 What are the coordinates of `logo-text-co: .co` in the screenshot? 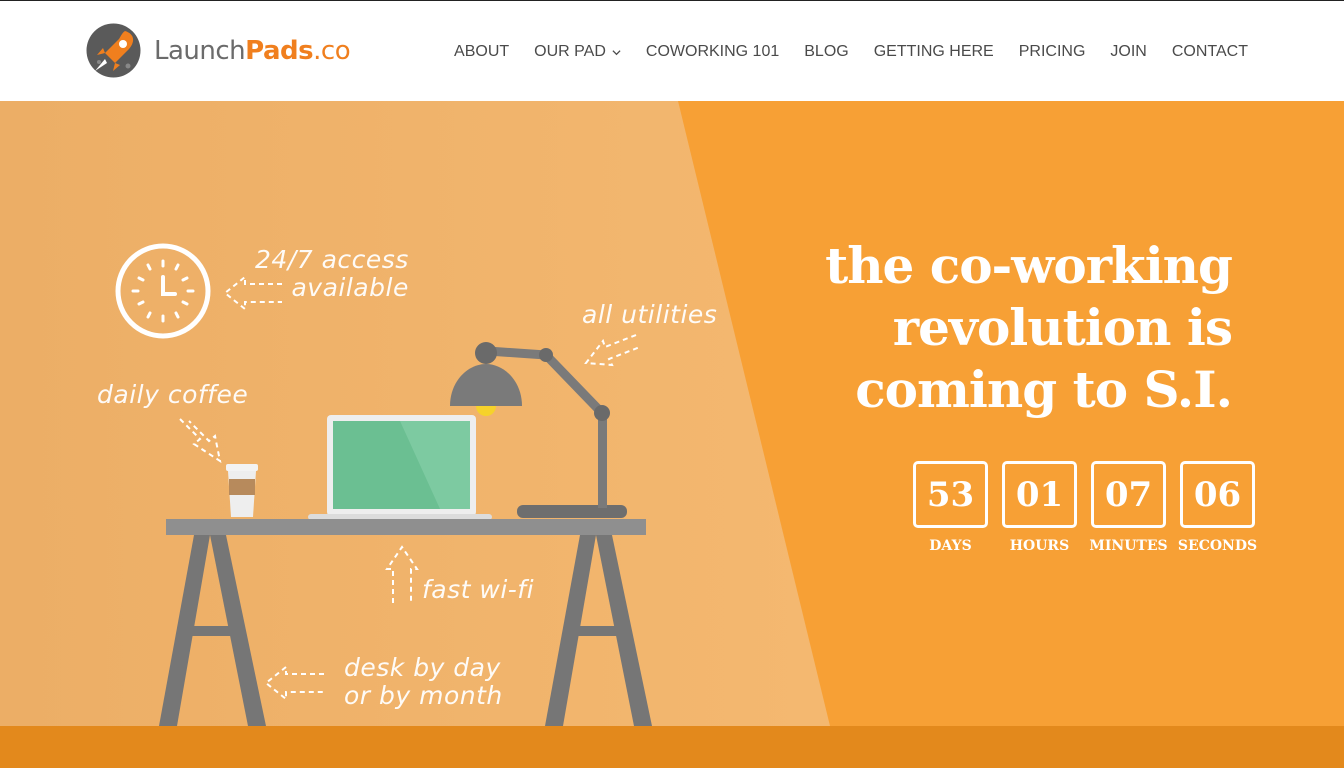 It's located at (332, 50).